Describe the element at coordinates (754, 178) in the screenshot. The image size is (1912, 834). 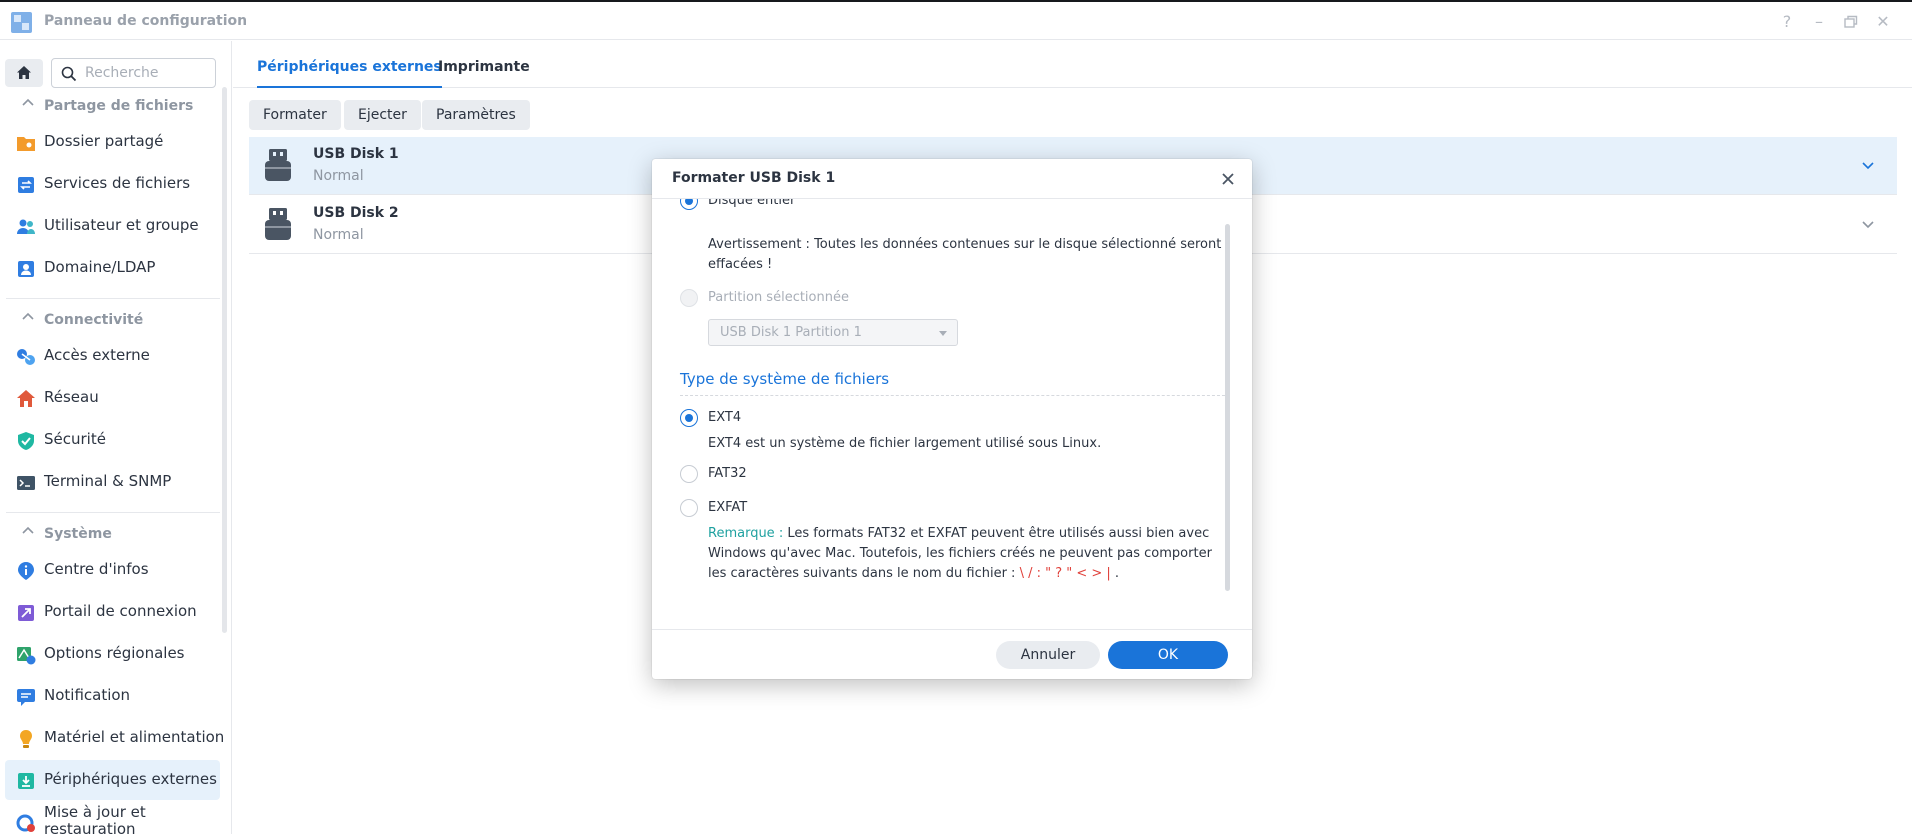
I see `dialog-title: Formater USB Disk 1` at that location.